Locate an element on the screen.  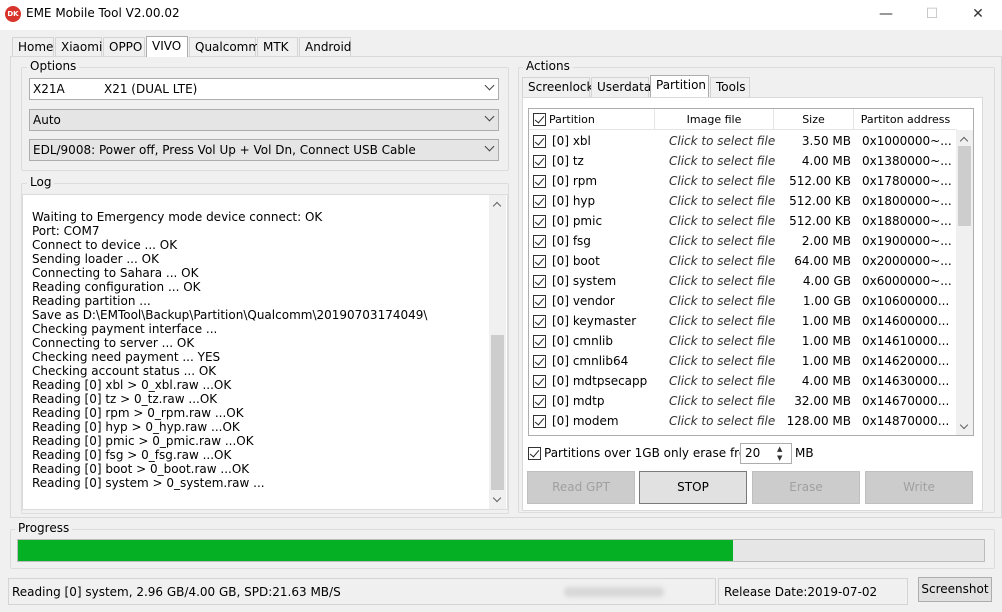
tab-tools: Tools is located at coordinates (730, 87).